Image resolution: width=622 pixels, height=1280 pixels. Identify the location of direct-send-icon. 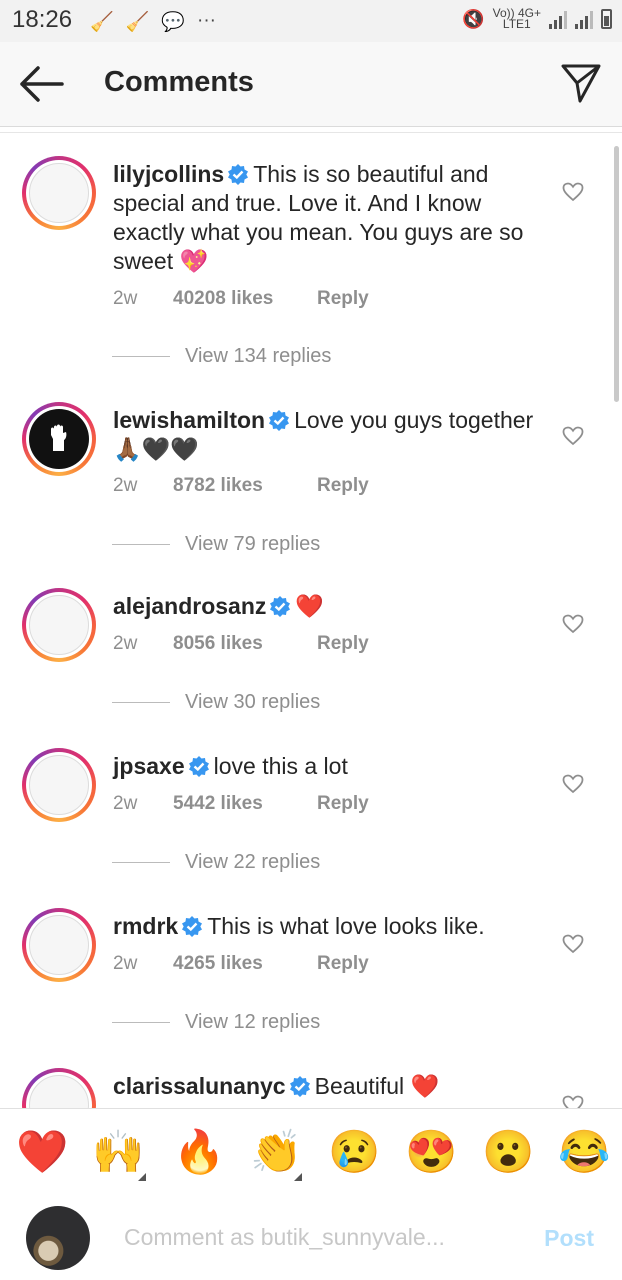
(581, 85).